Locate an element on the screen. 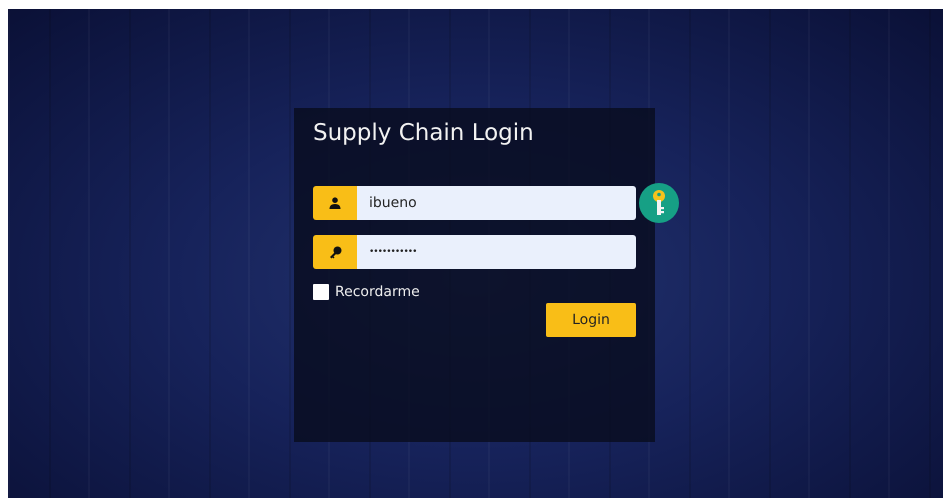 The height and width of the screenshot is (498, 945). remember-label: Recordarme is located at coordinates (377, 292).